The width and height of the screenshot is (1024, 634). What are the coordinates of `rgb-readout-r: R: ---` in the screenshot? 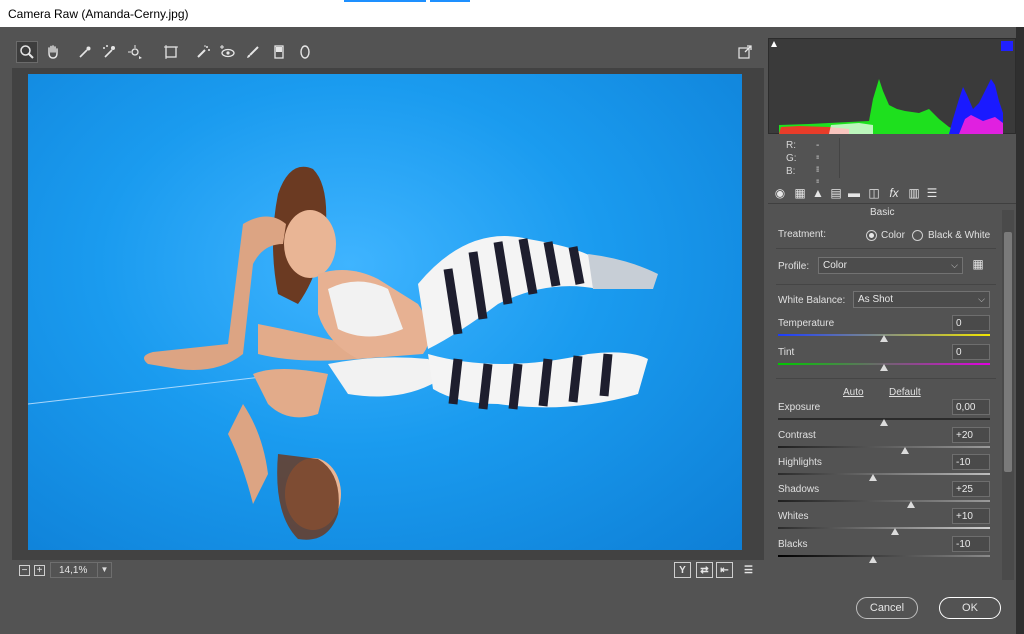 It's located at (803, 156).